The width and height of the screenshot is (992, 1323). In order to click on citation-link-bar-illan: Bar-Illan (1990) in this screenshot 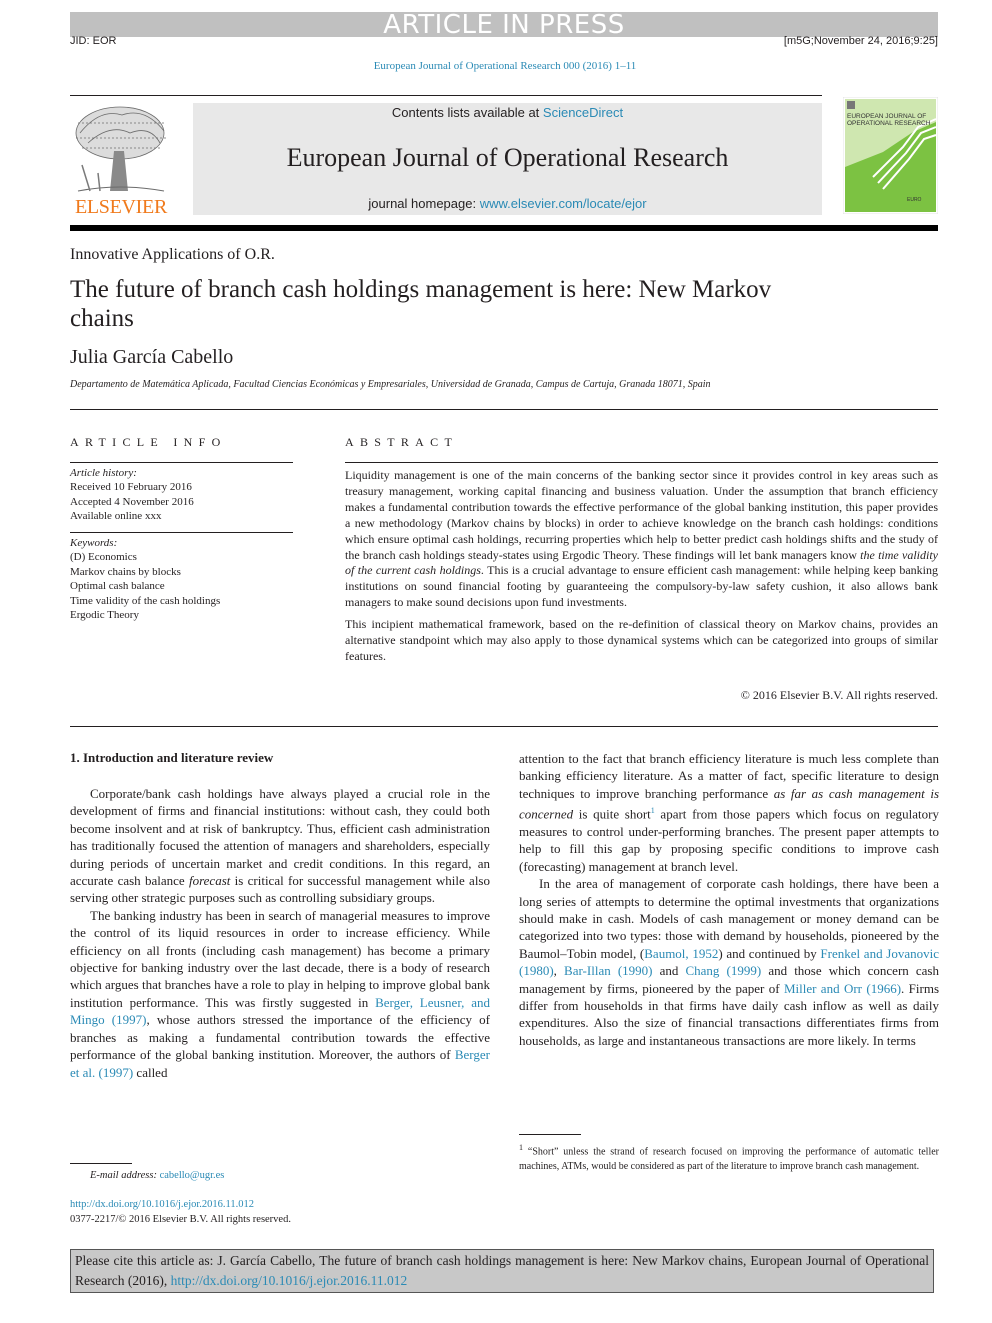, I will do `click(608, 970)`.